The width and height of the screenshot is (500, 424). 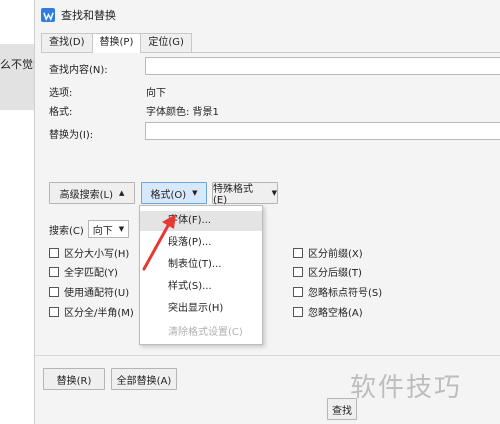 I want to click on find-content-input, so click(x=322, y=66).